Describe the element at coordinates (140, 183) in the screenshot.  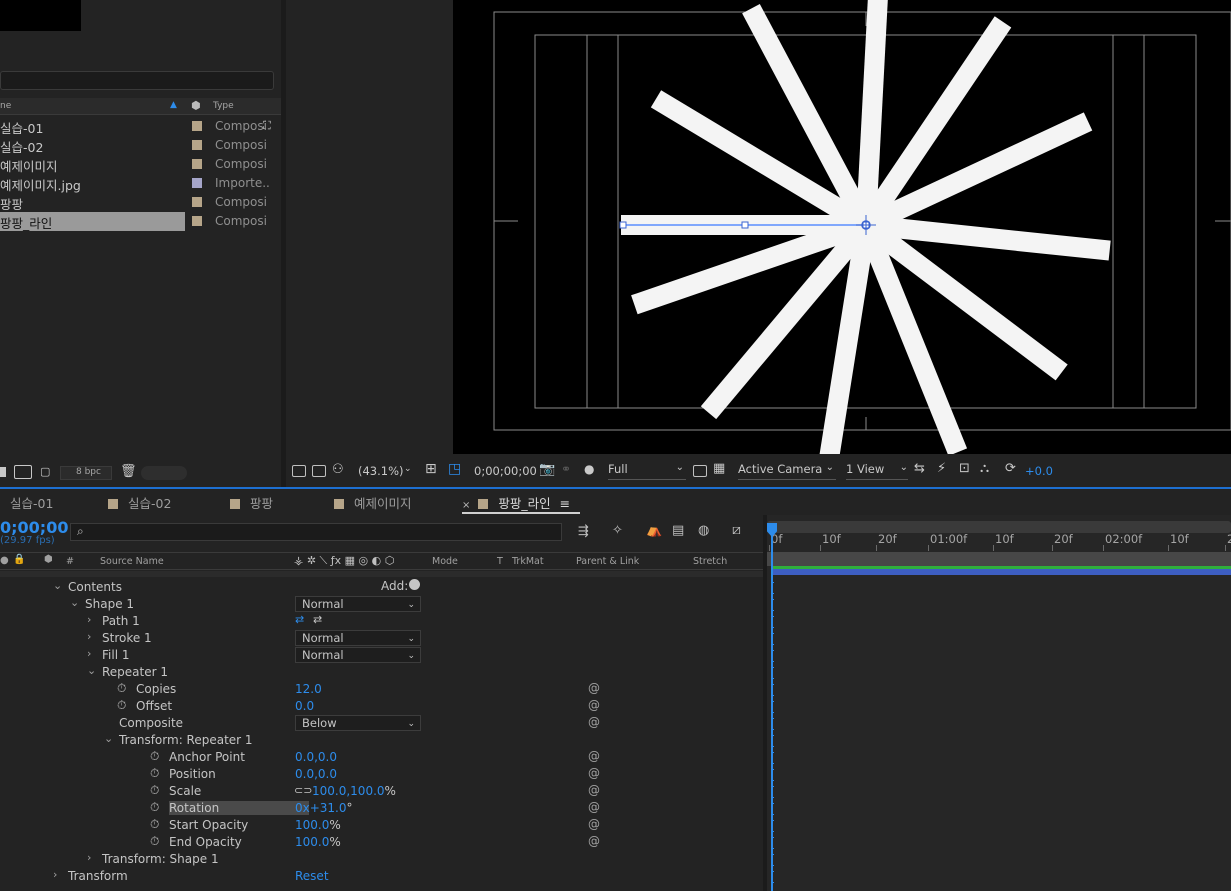
I see `project-item: 예제이미지.jpg Importe..` at that location.